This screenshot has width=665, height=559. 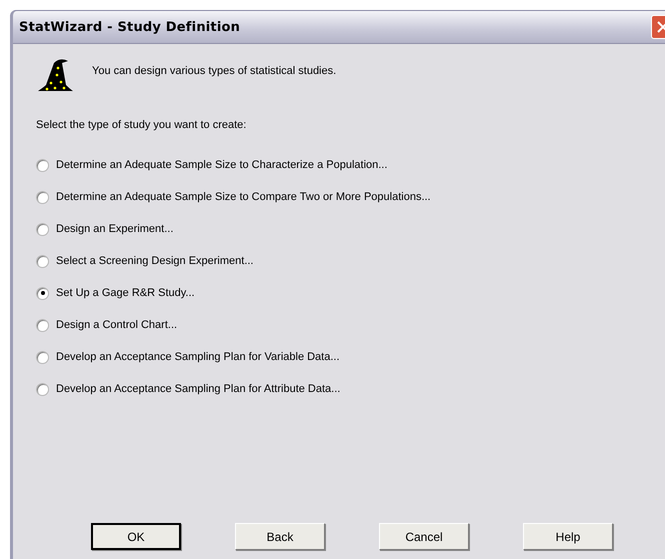 What do you see at coordinates (214, 71) in the screenshot?
I see `intro-text: You can design various types of statistical studies.` at bounding box center [214, 71].